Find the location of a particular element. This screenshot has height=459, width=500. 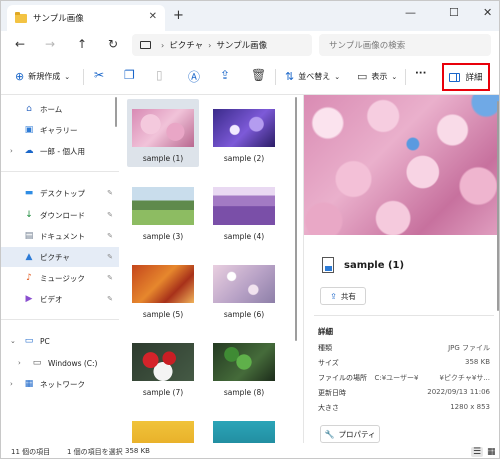

sidebar-item-label: ホーム is located at coordinates (51, 109).